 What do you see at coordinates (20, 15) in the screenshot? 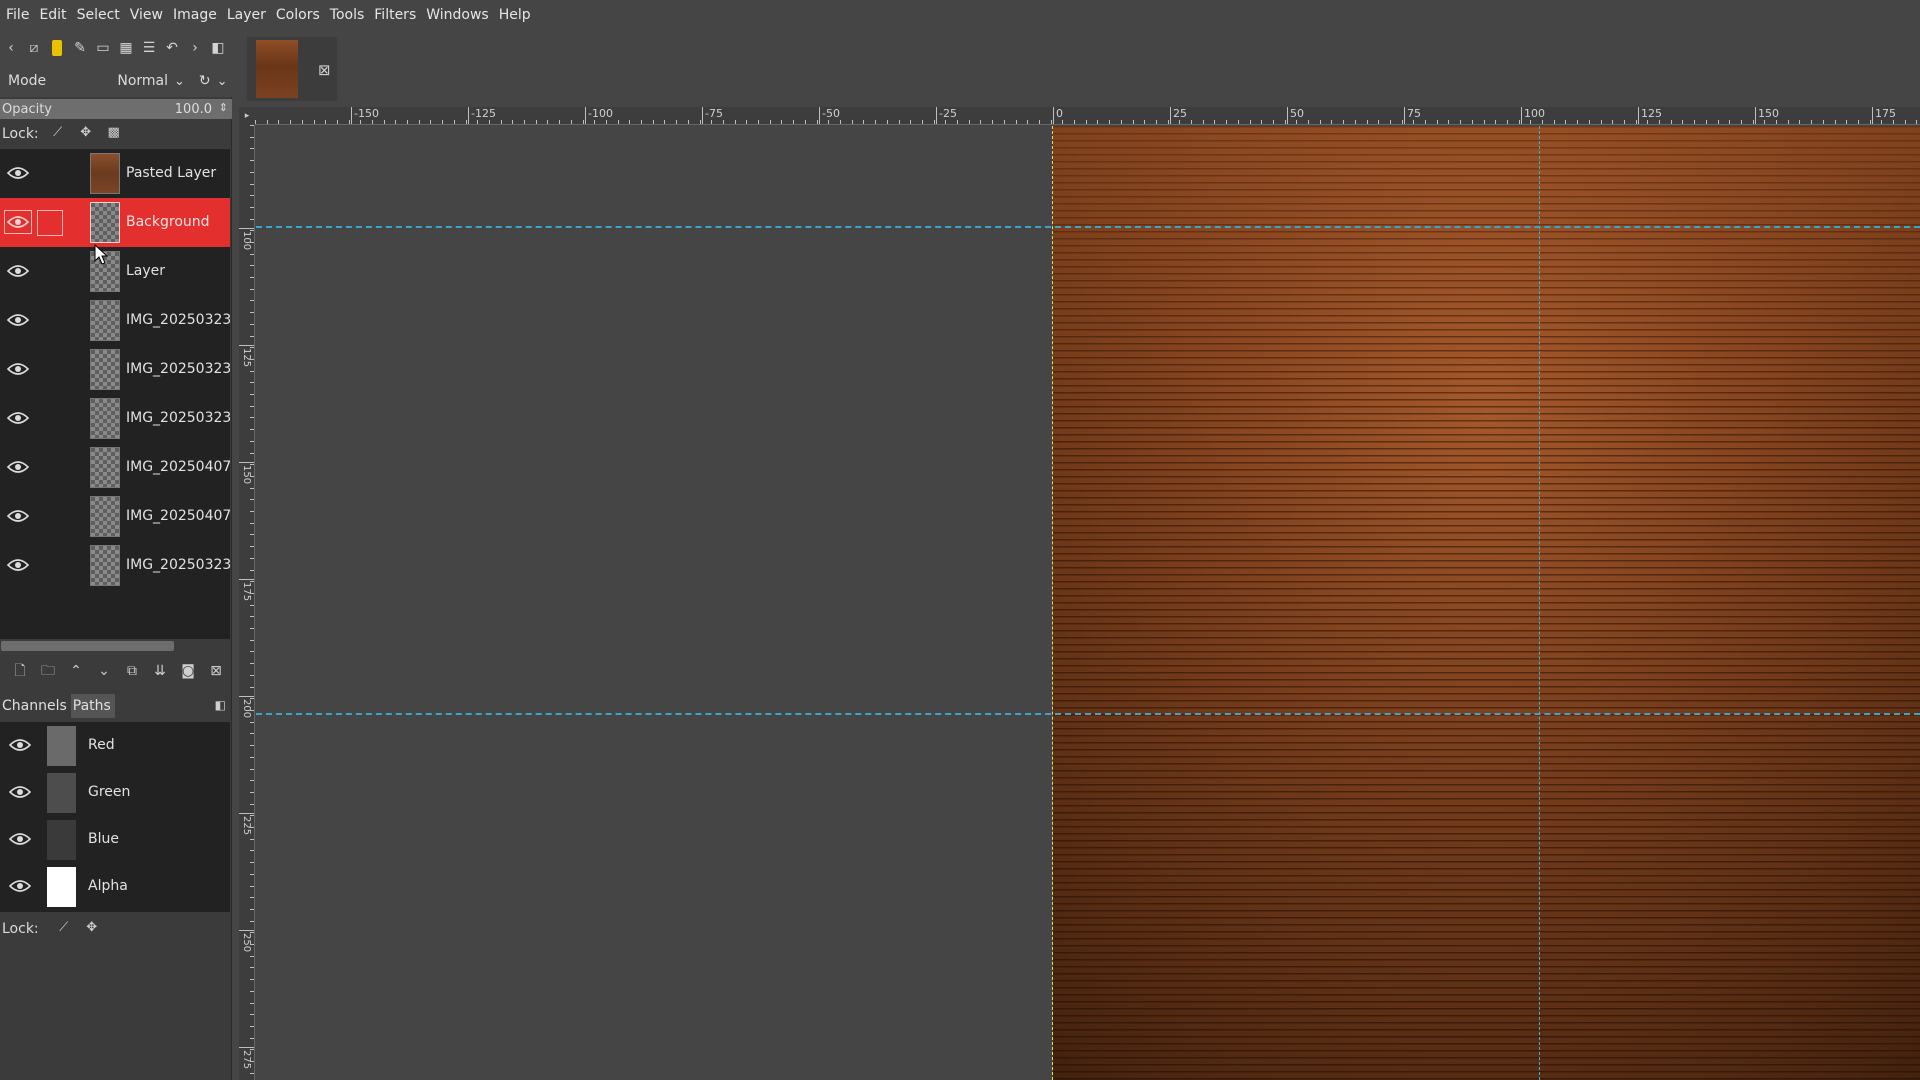
I see `menu-file: File` at bounding box center [20, 15].